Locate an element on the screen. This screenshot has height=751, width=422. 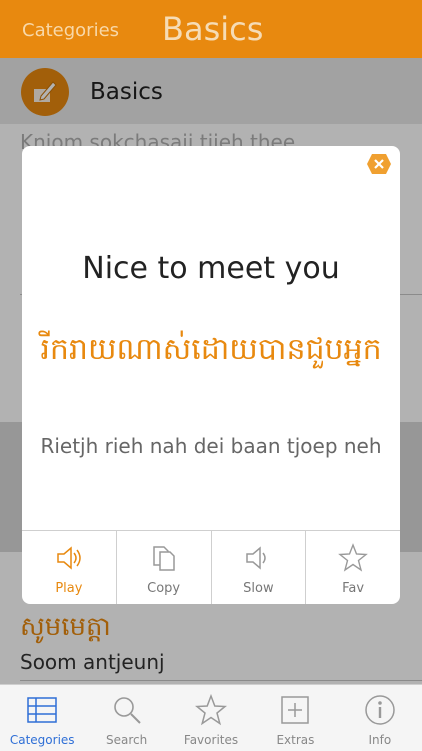
tab-label: Favorites is located at coordinates (211, 740).